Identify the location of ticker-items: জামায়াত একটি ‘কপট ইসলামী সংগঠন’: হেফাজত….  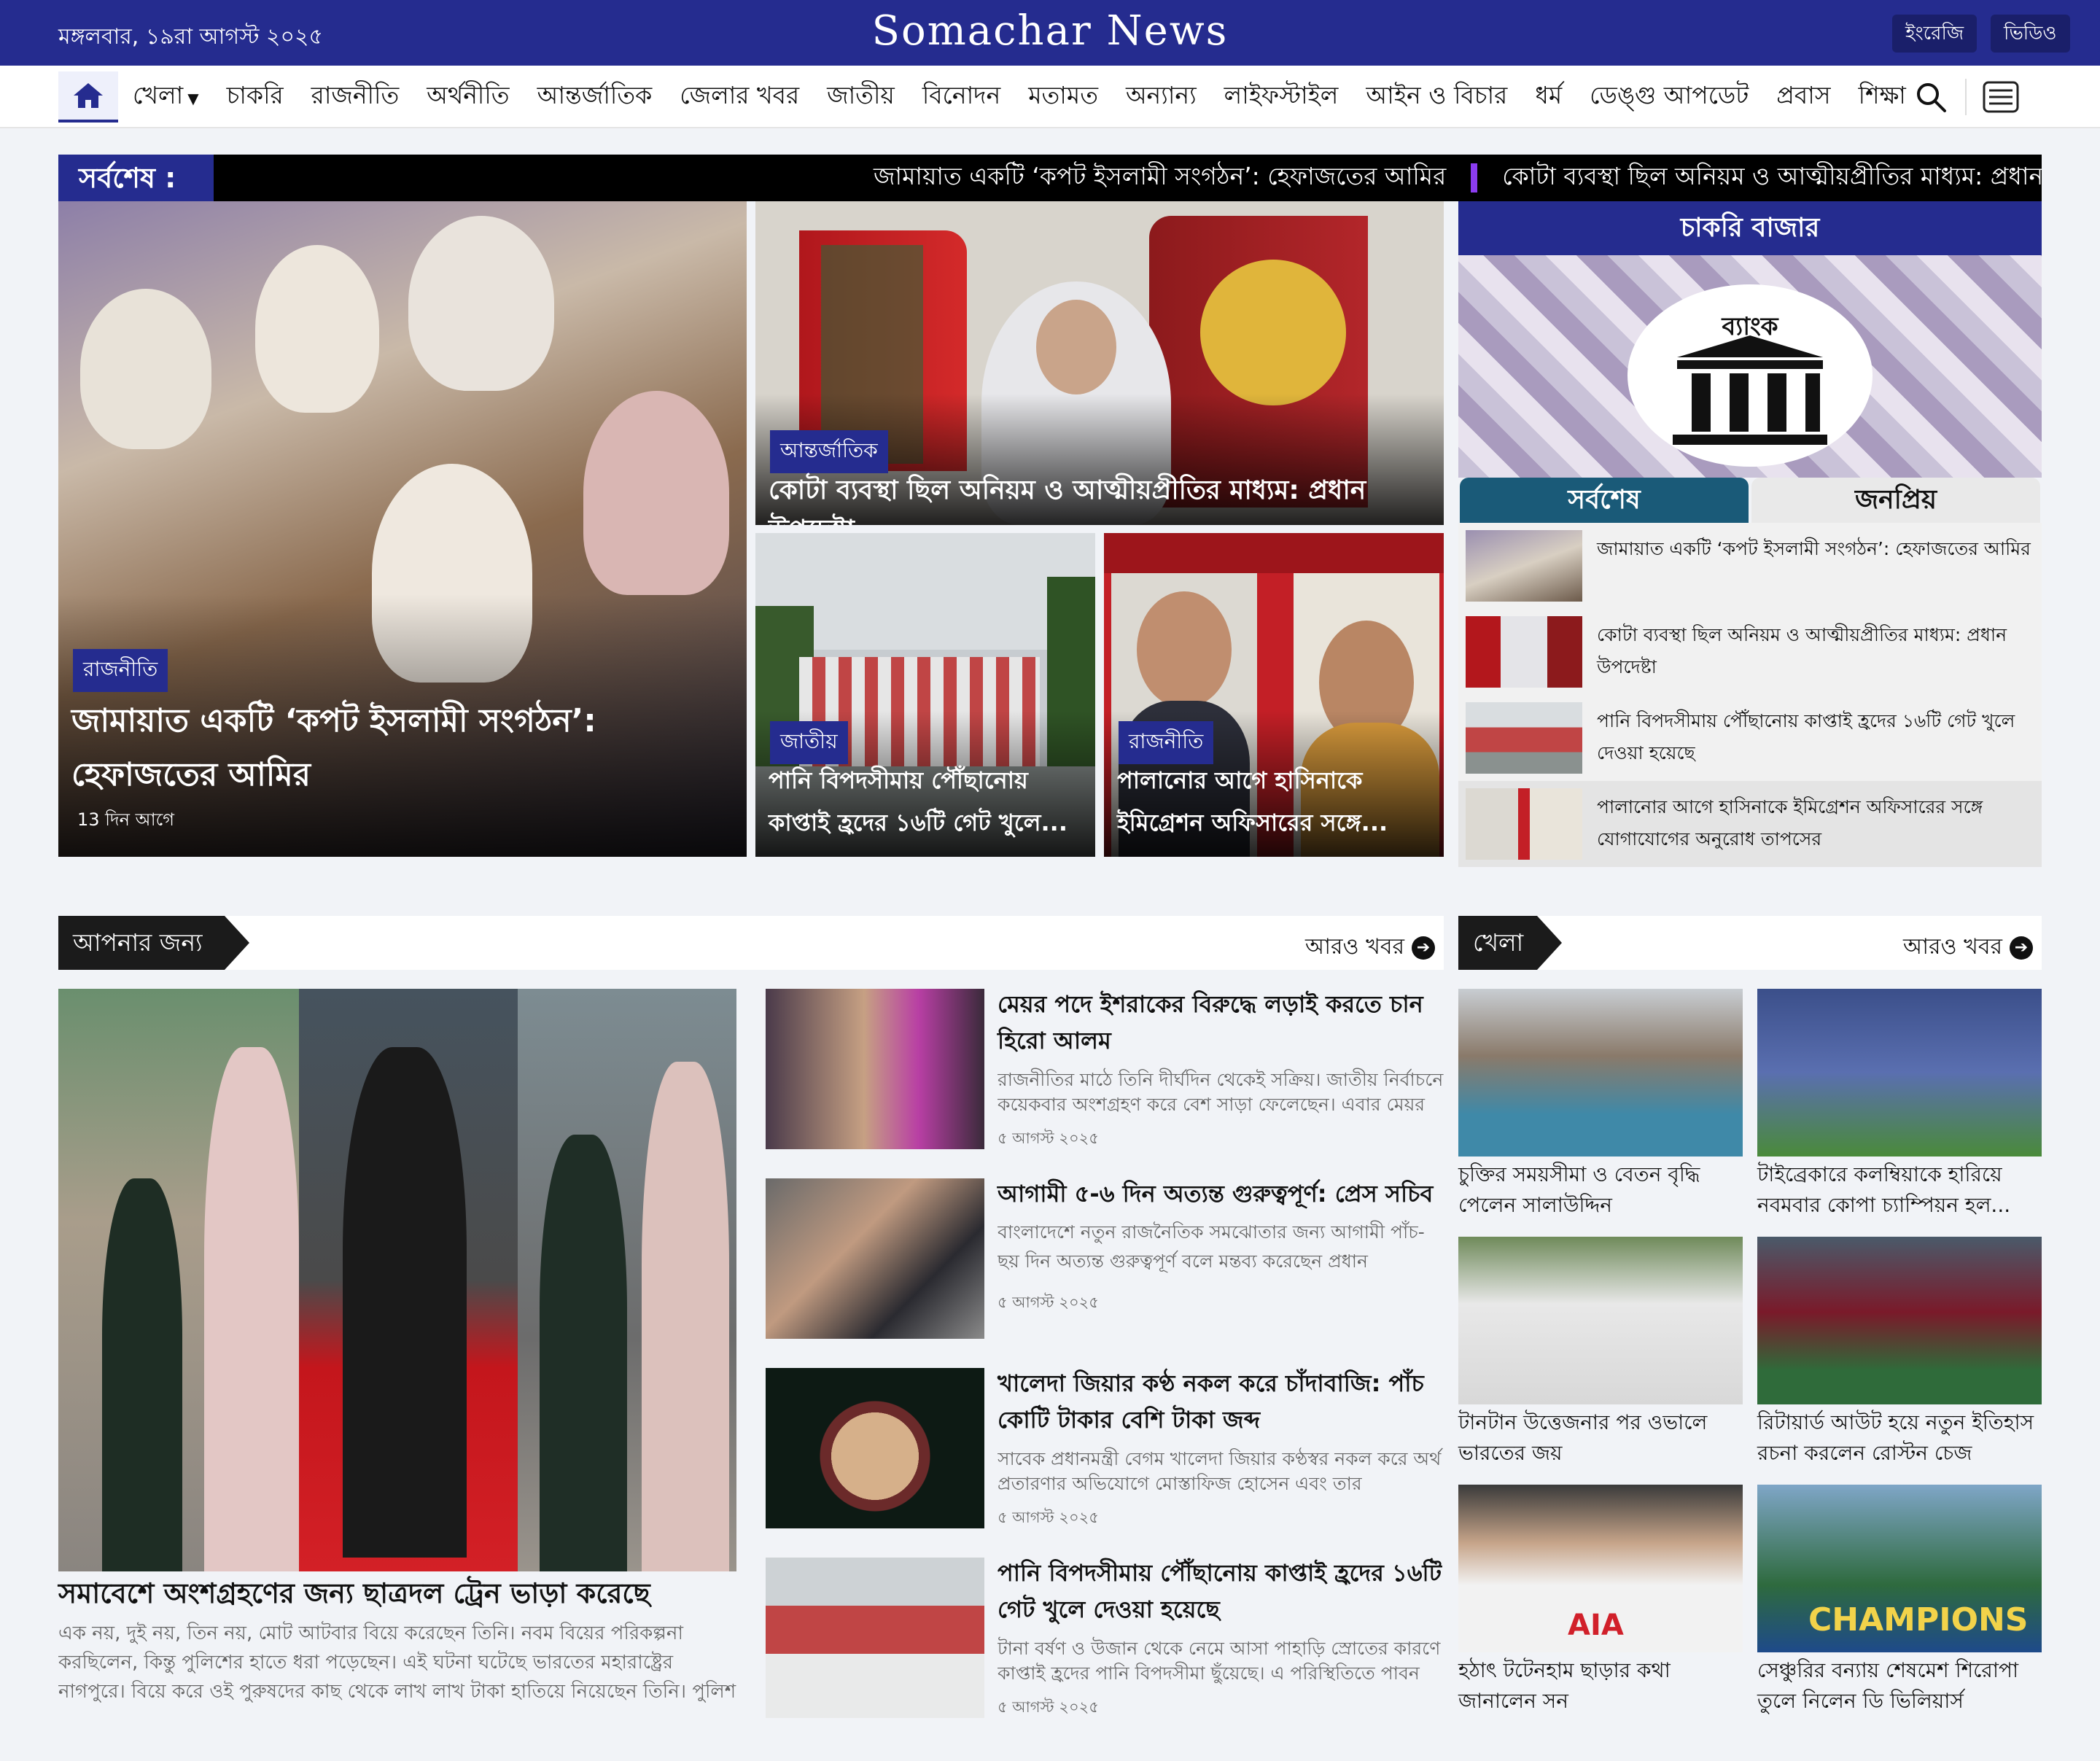
(1458, 178).